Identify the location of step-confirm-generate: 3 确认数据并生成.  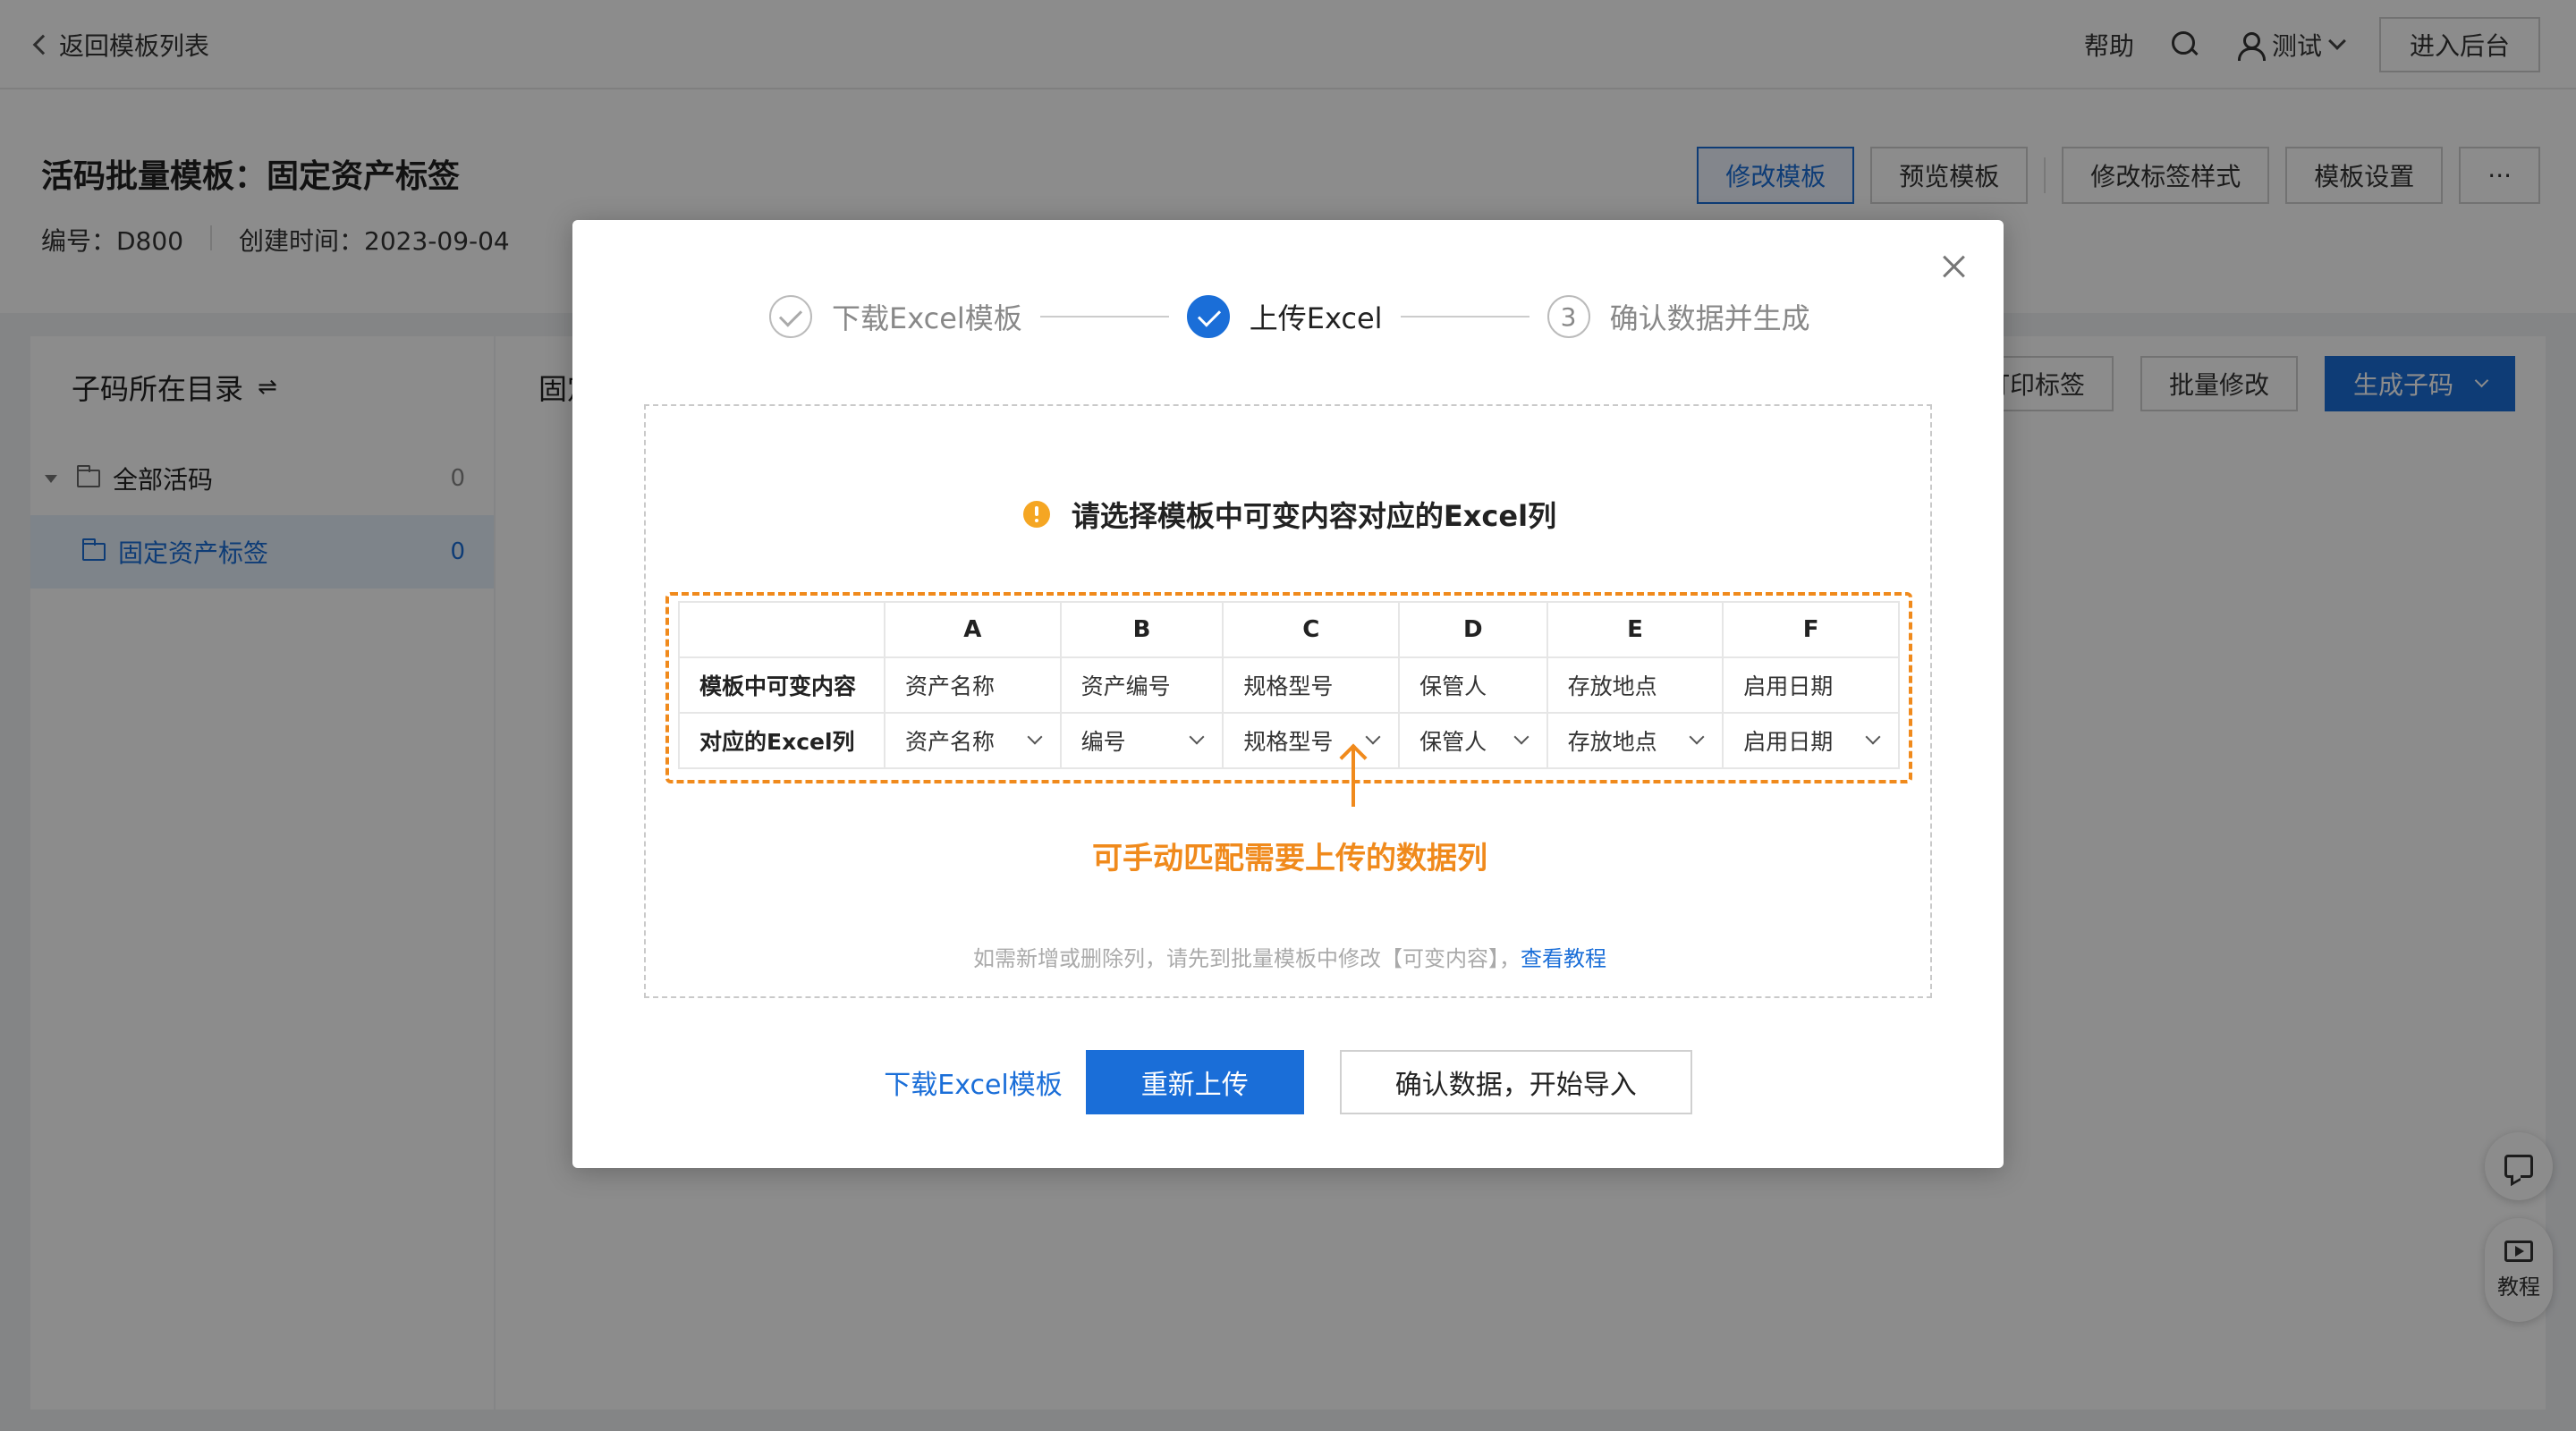
(1678, 317).